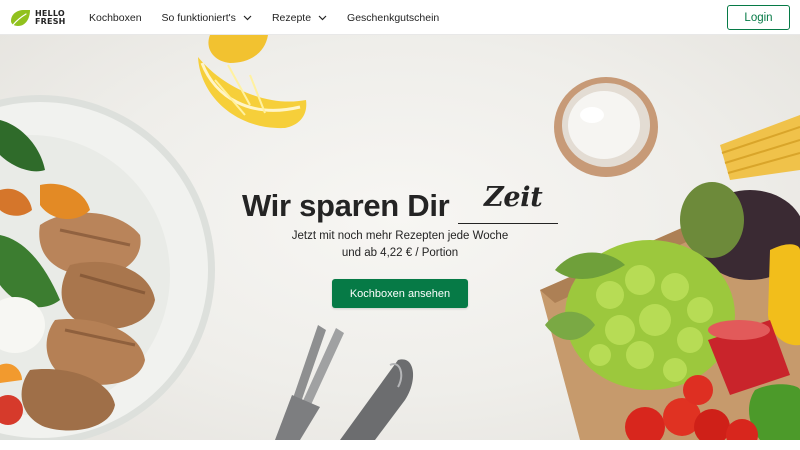 The image size is (800, 450). I want to click on nav-item-label: Geschenkgutschein, so click(393, 17).